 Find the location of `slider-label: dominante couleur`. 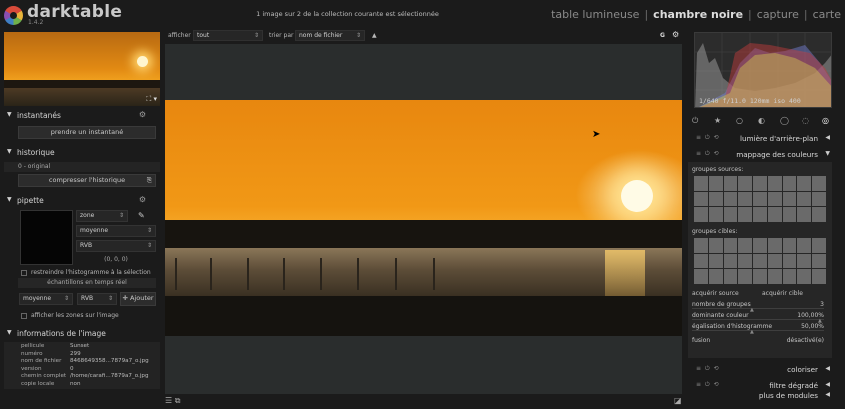

slider-label: dominante couleur is located at coordinates (720, 315).